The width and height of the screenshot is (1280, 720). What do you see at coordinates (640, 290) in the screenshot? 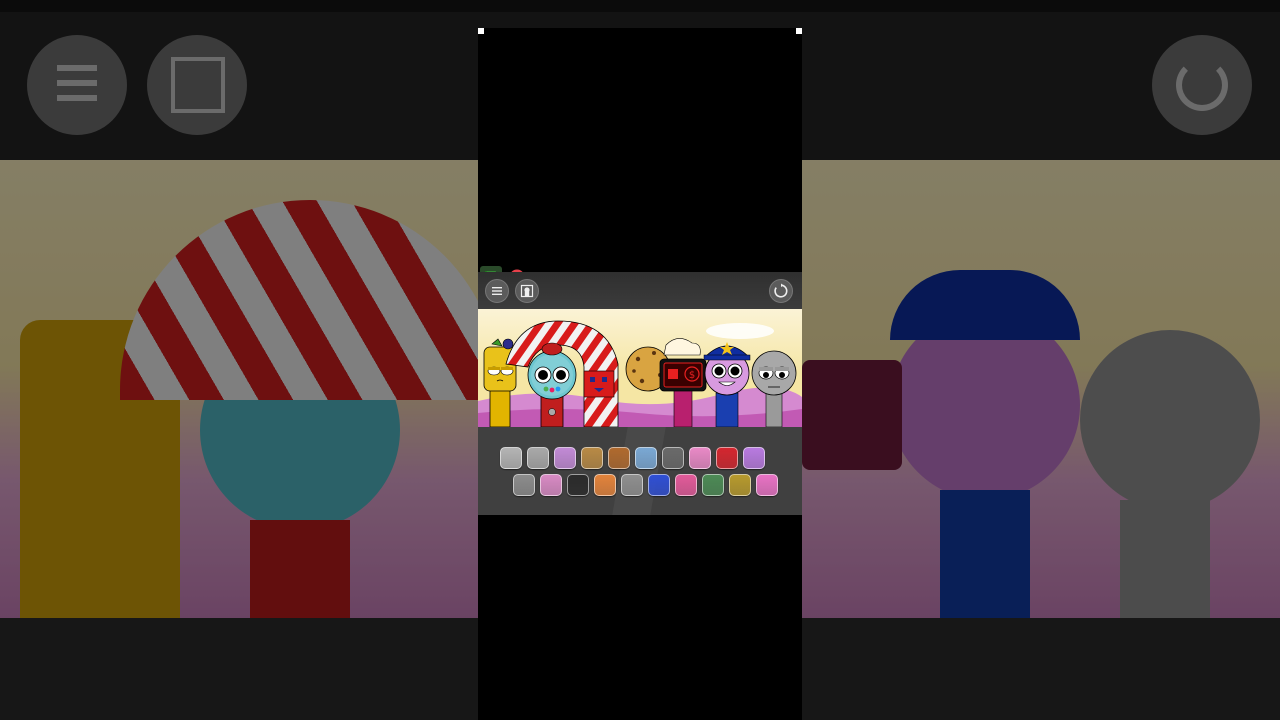
I see `game-header` at bounding box center [640, 290].